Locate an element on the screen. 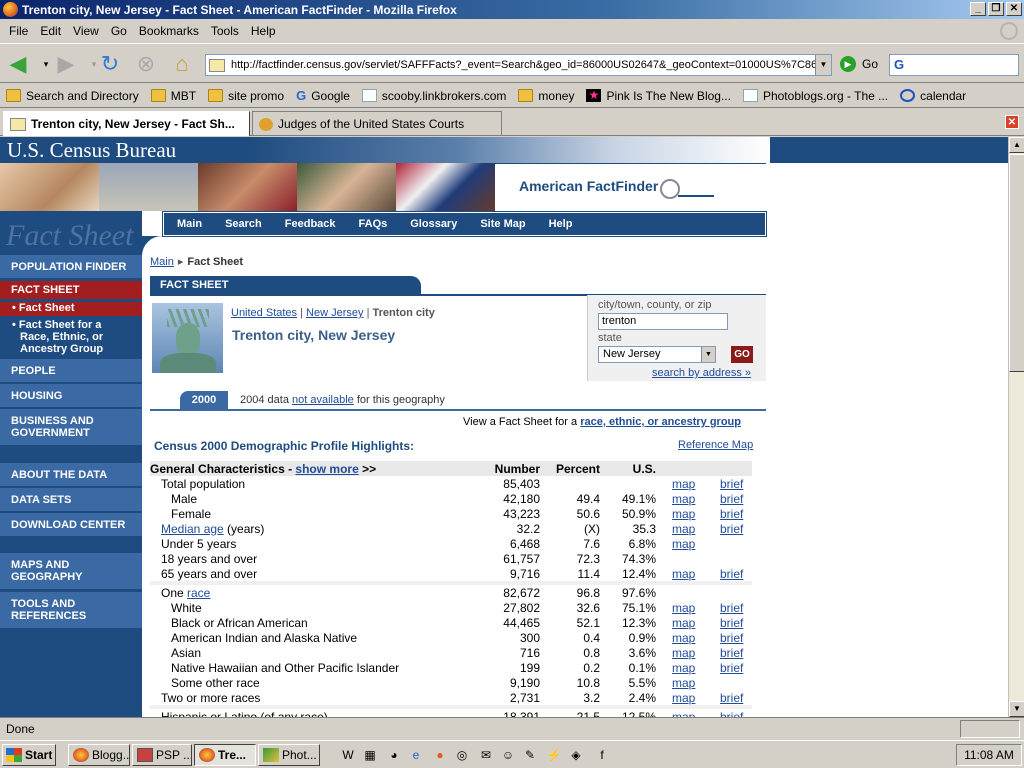 This screenshot has width=1024, height=768. year-tab-2000: 2000 is located at coordinates (204, 400).